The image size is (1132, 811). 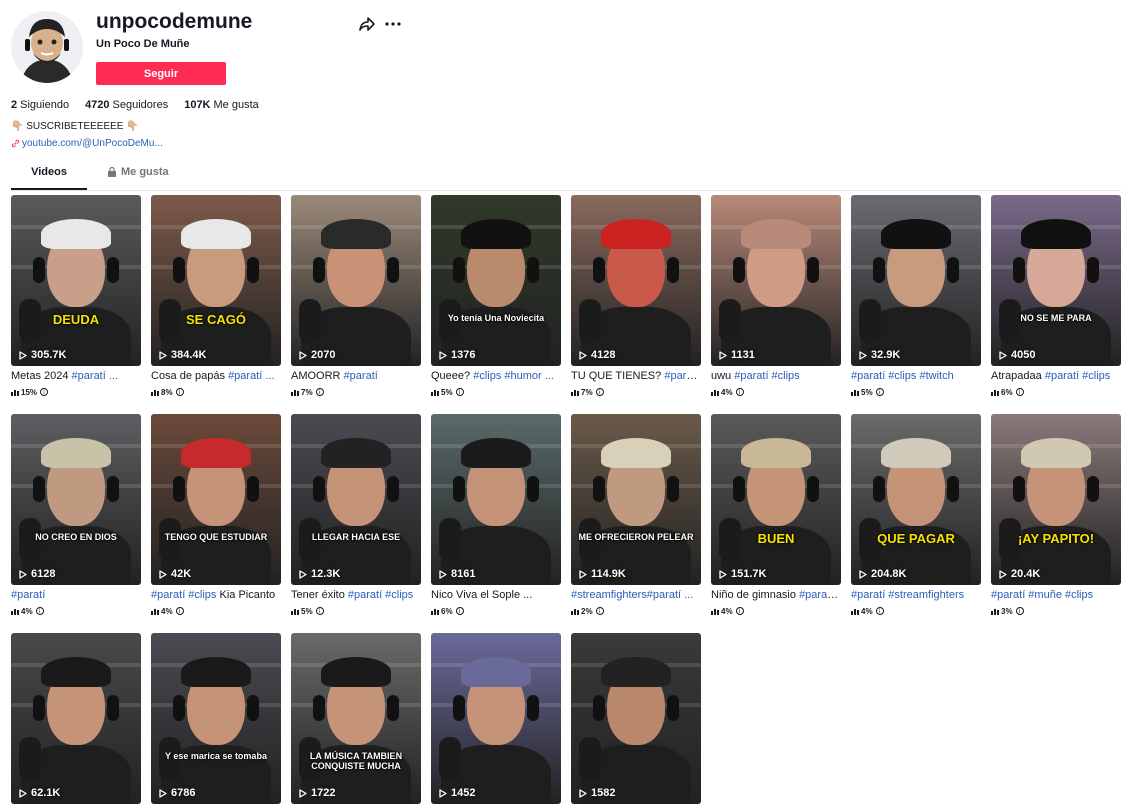 I want to click on view-count: 384.4K, so click(x=182, y=355).